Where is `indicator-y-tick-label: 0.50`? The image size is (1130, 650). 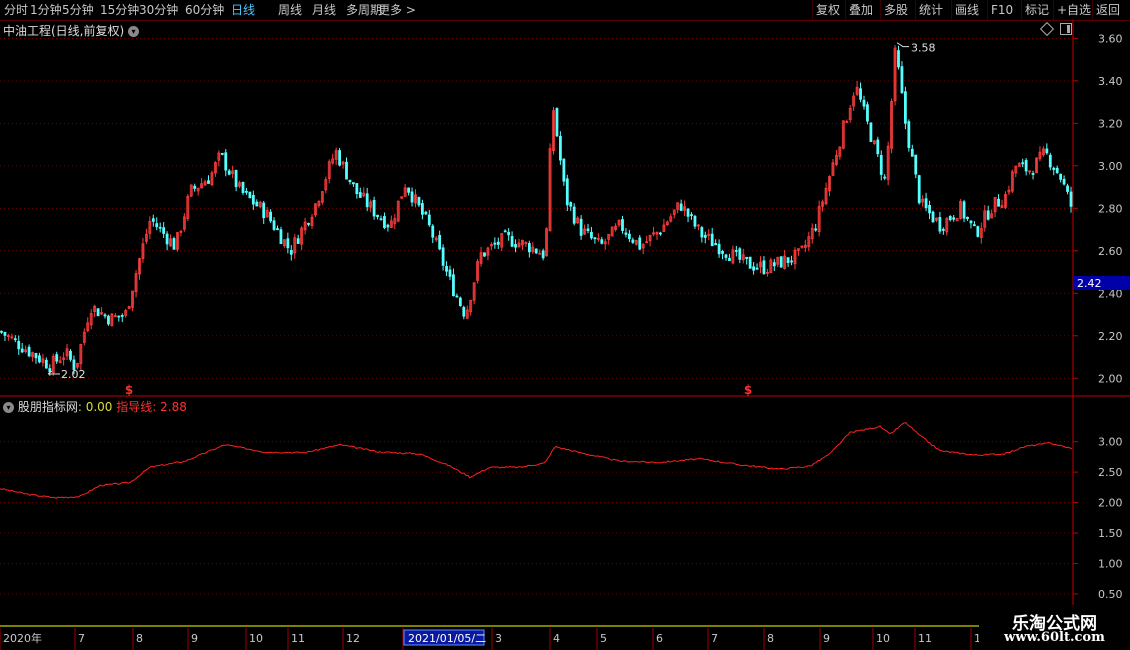
indicator-y-tick-label: 0.50 is located at coordinates (1110, 594).